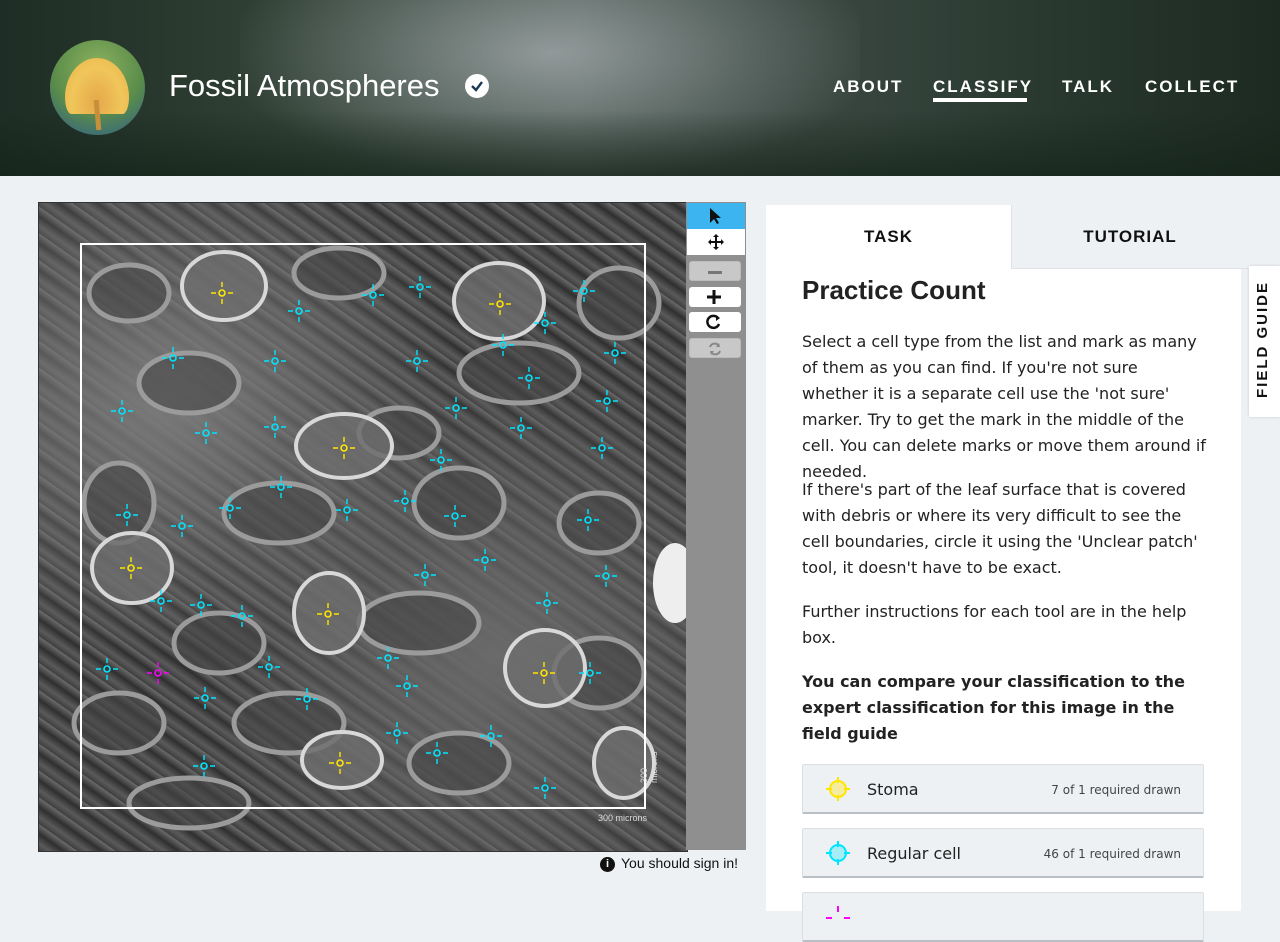 Image resolution: width=1280 pixels, height=942 pixels. What do you see at coordinates (640, 143) in the screenshot?
I see `header-background-shade` at bounding box center [640, 143].